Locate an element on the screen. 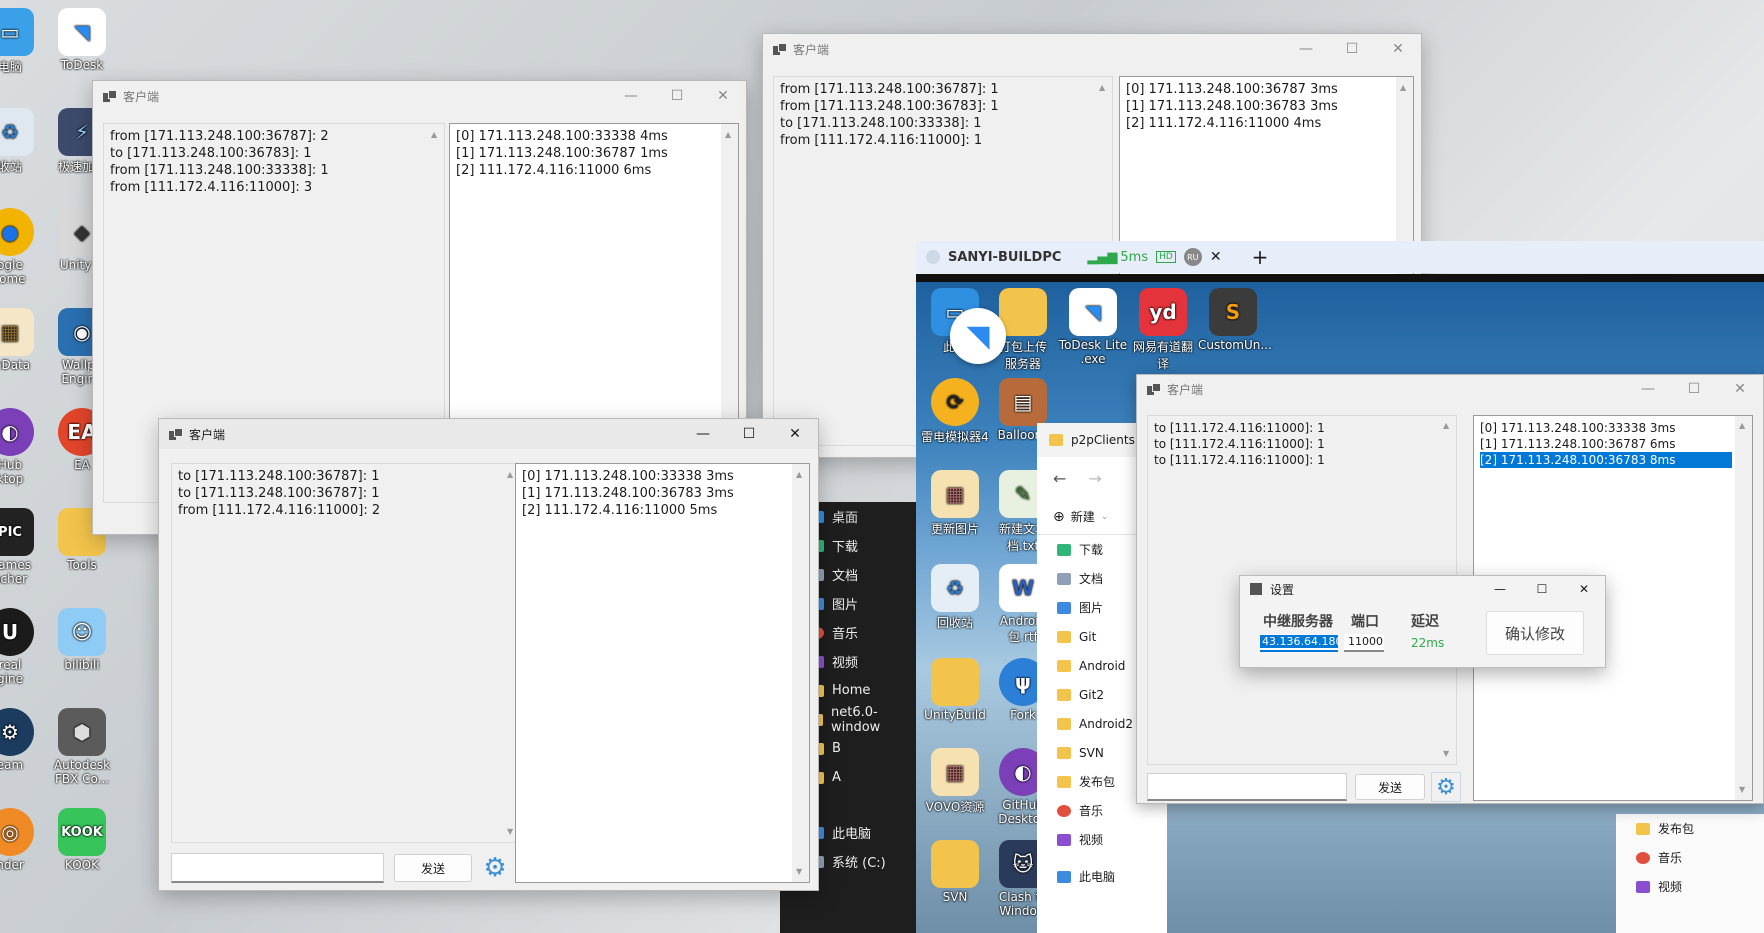 Image resolution: width=1764 pixels, height=933 pixels. remote-icon-unitybuild: UnityBuild is located at coordinates (955, 690).